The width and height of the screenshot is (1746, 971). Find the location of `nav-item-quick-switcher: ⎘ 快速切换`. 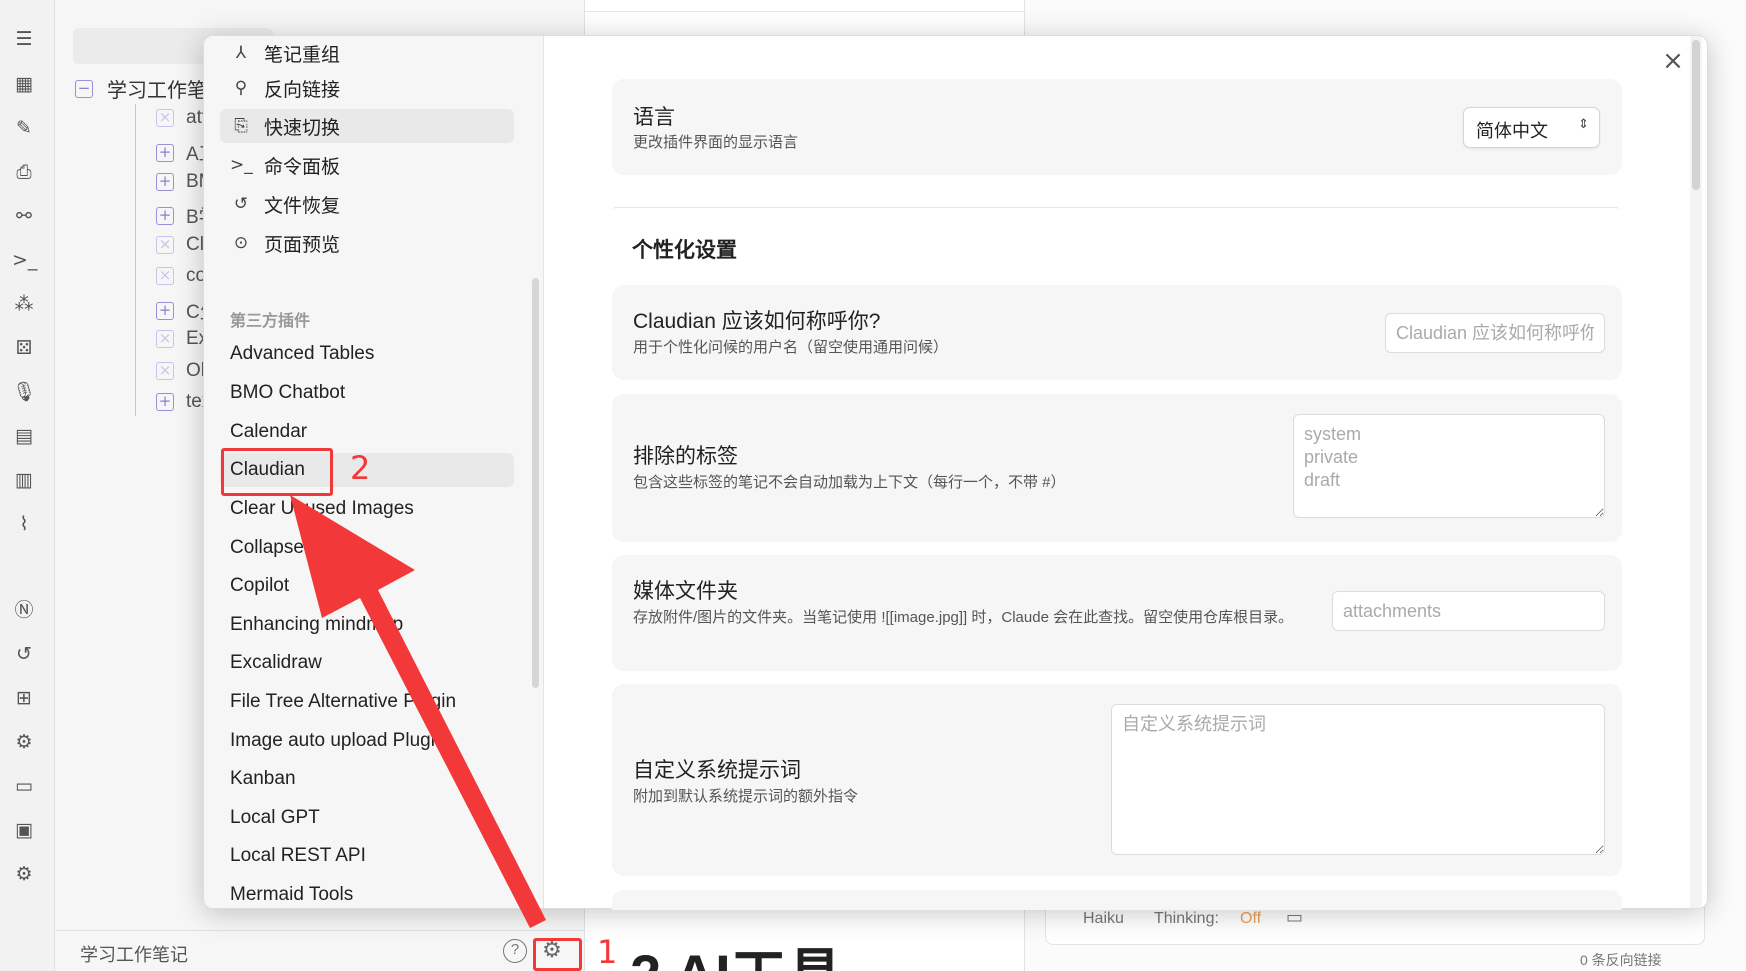

nav-item-quick-switcher: ⎘ 快速切换 is located at coordinates (367, 126).